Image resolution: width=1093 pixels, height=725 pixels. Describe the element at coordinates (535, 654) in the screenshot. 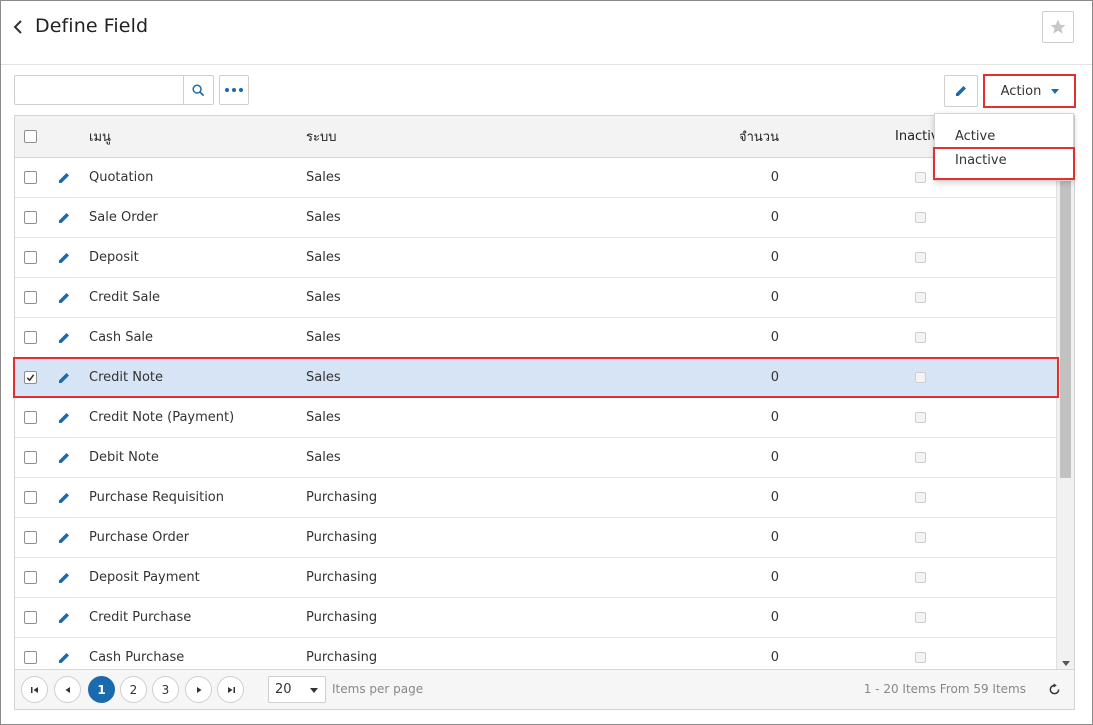

I see `table-row: Cash Purchase Purchasing 0` at that location.